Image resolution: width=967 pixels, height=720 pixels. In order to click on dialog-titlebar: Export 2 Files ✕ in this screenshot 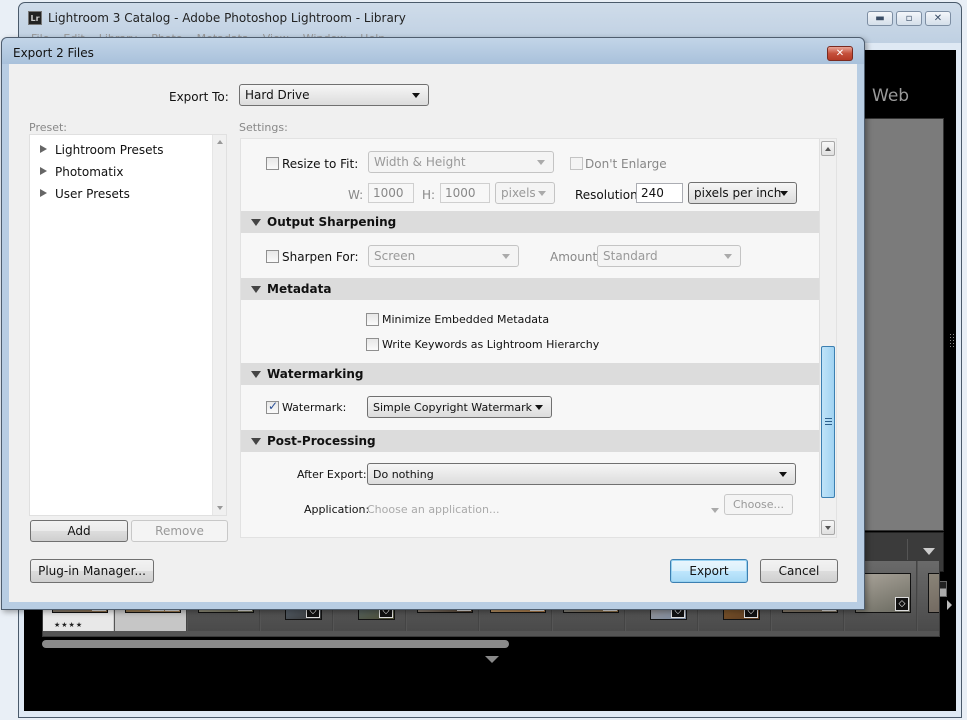, I will do `click(433, 51)`.